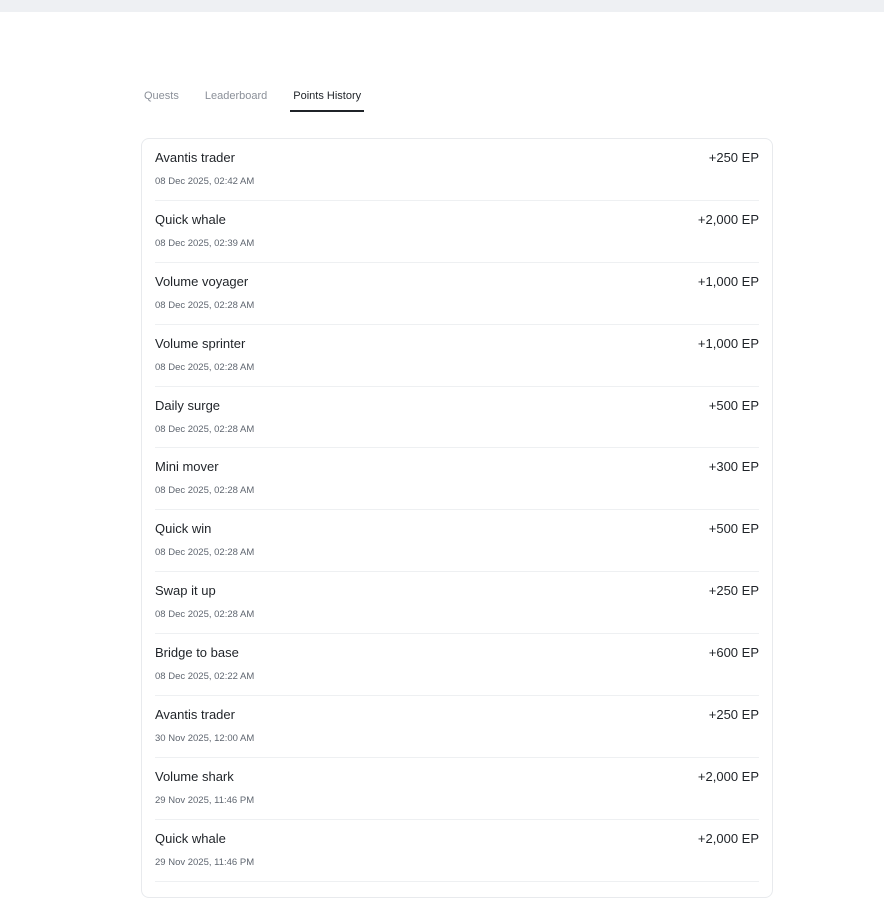  What do you see at coordinates (442, 6) in the screenshot?
I see `top-banner` at bounding box center [442, 6].